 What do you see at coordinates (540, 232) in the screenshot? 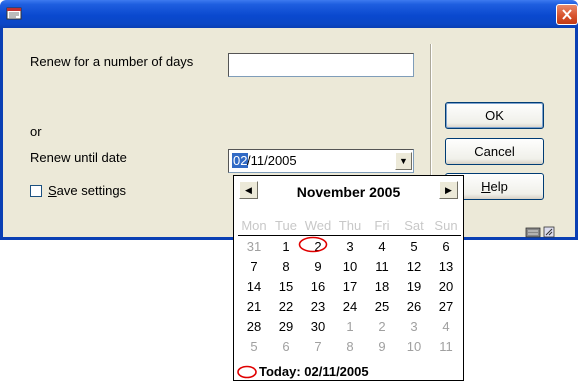
I see `keyboard-resize-icon` at bounding box center [540, 232].